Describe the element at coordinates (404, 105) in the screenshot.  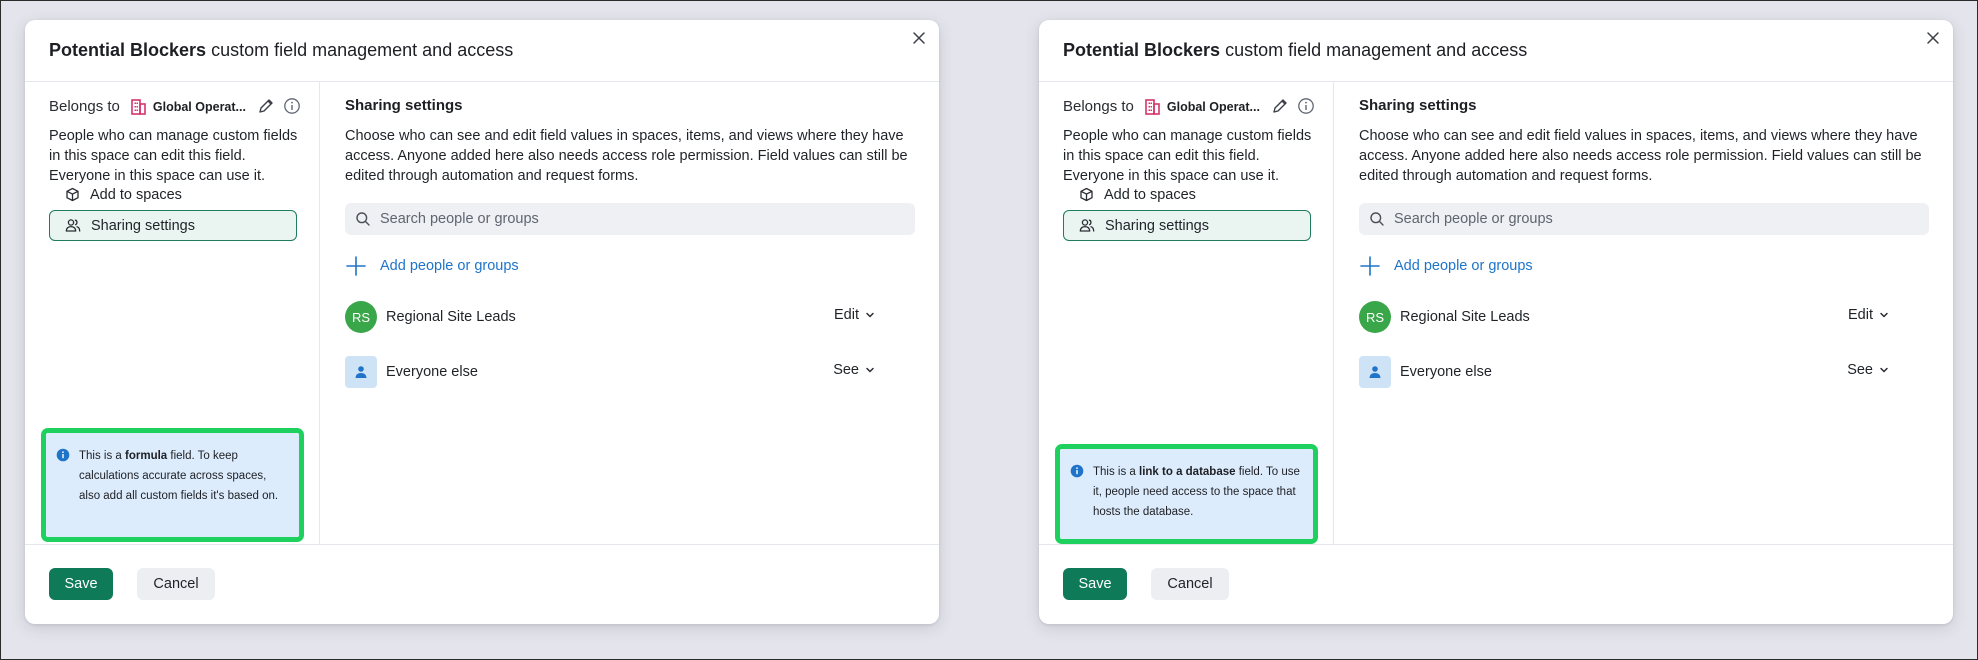
I see `section-title: Sharing settings` at that location.